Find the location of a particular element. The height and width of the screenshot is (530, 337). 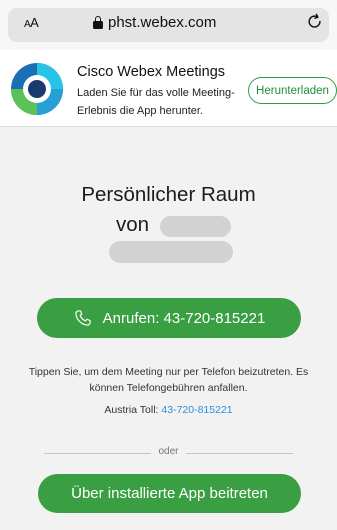

call-button: Anrufen: 43-720-815221 is located at coordinates (169, 318).